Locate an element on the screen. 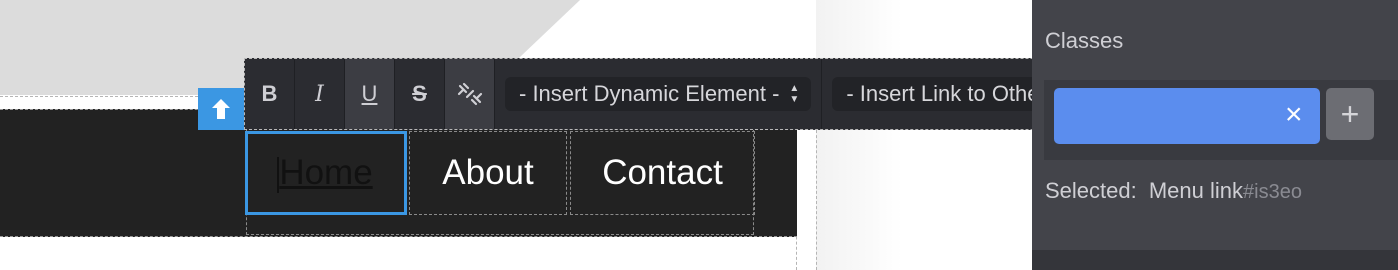 The width and height of the screenshot is (1398, 270). menu-link-about: About is located at coordinates (488, 173).